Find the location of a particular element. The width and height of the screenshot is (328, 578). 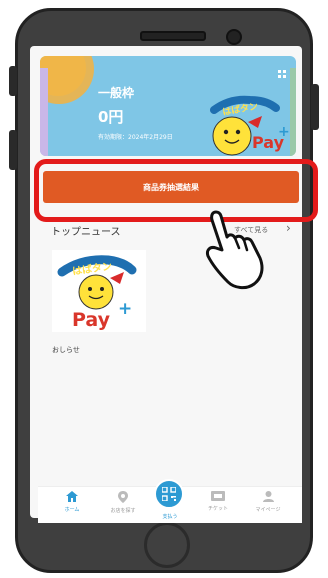

side-button is located at coordinates (13, 150).